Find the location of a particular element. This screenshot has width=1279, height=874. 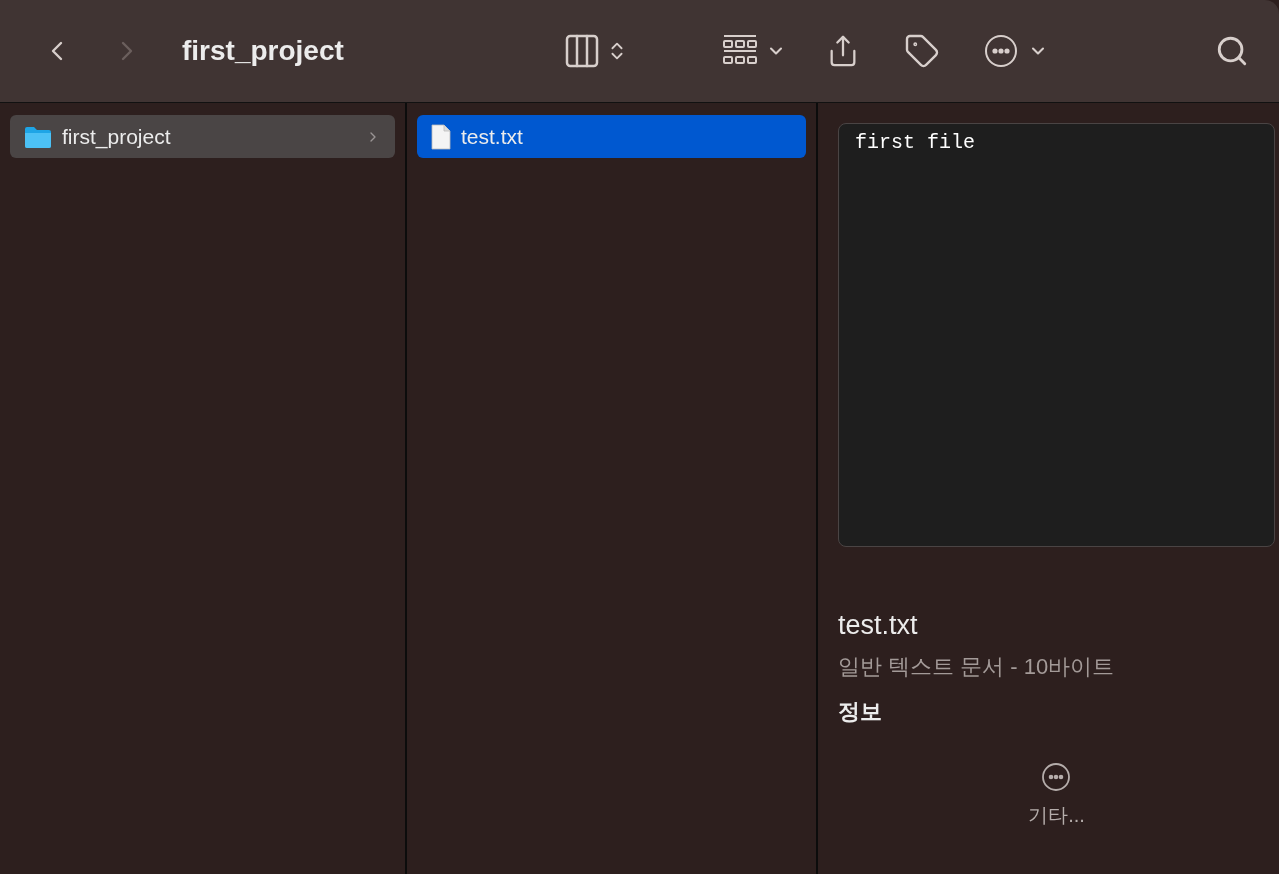

tag-button is located at coordinates (922, 51).